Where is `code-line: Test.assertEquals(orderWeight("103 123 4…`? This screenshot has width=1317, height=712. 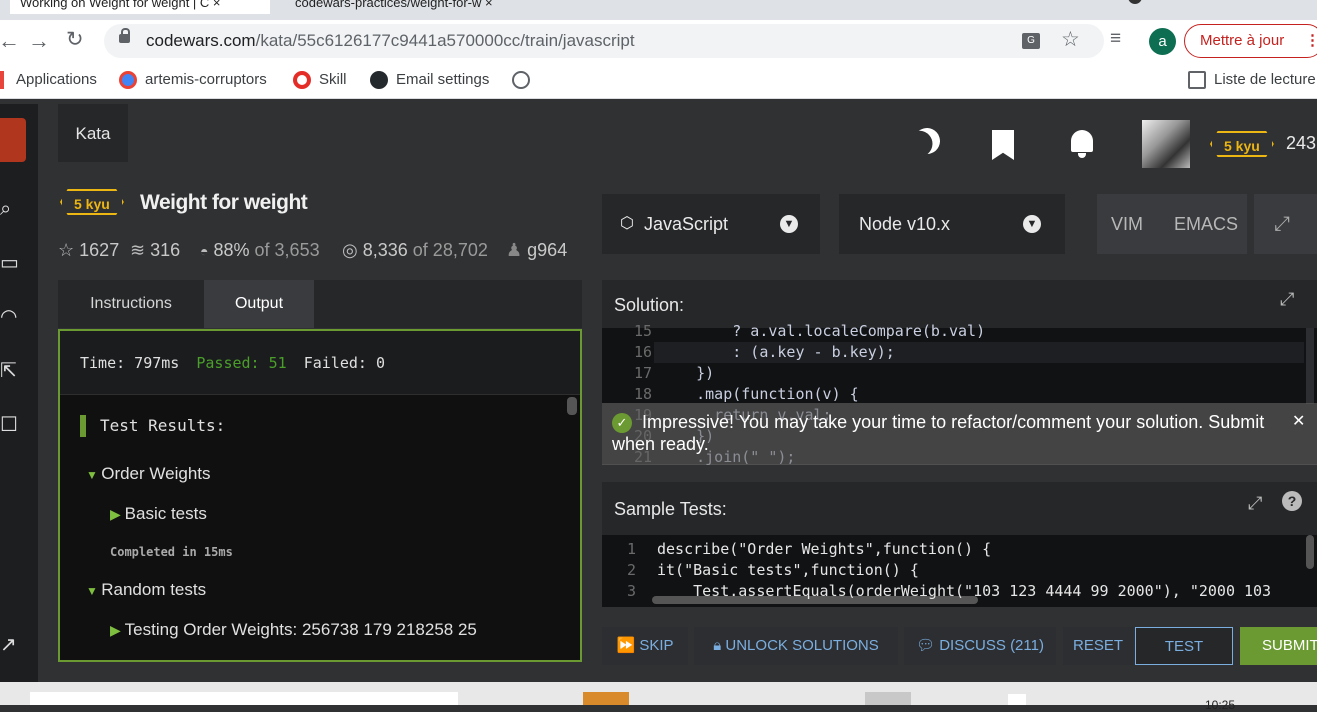
code-line: Test.assertEquals(orderWeight("103 123 4… is located at coordinates (964, 591).